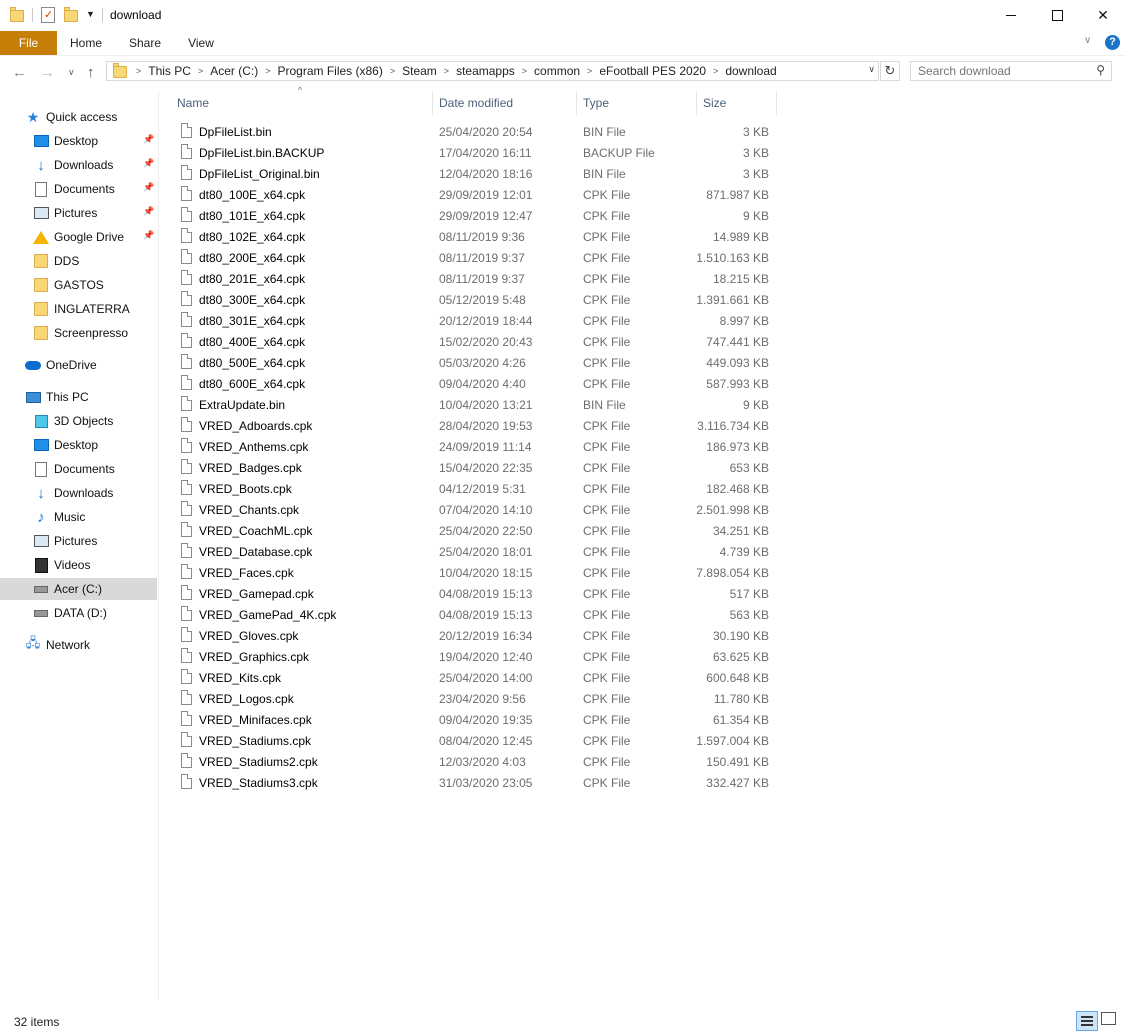 This screenshot has height=1033, width=1125. Describe the element at coordinates (78, 445) in the screenshot. I see `sidebar-item-desktop: Desktop` at that location.